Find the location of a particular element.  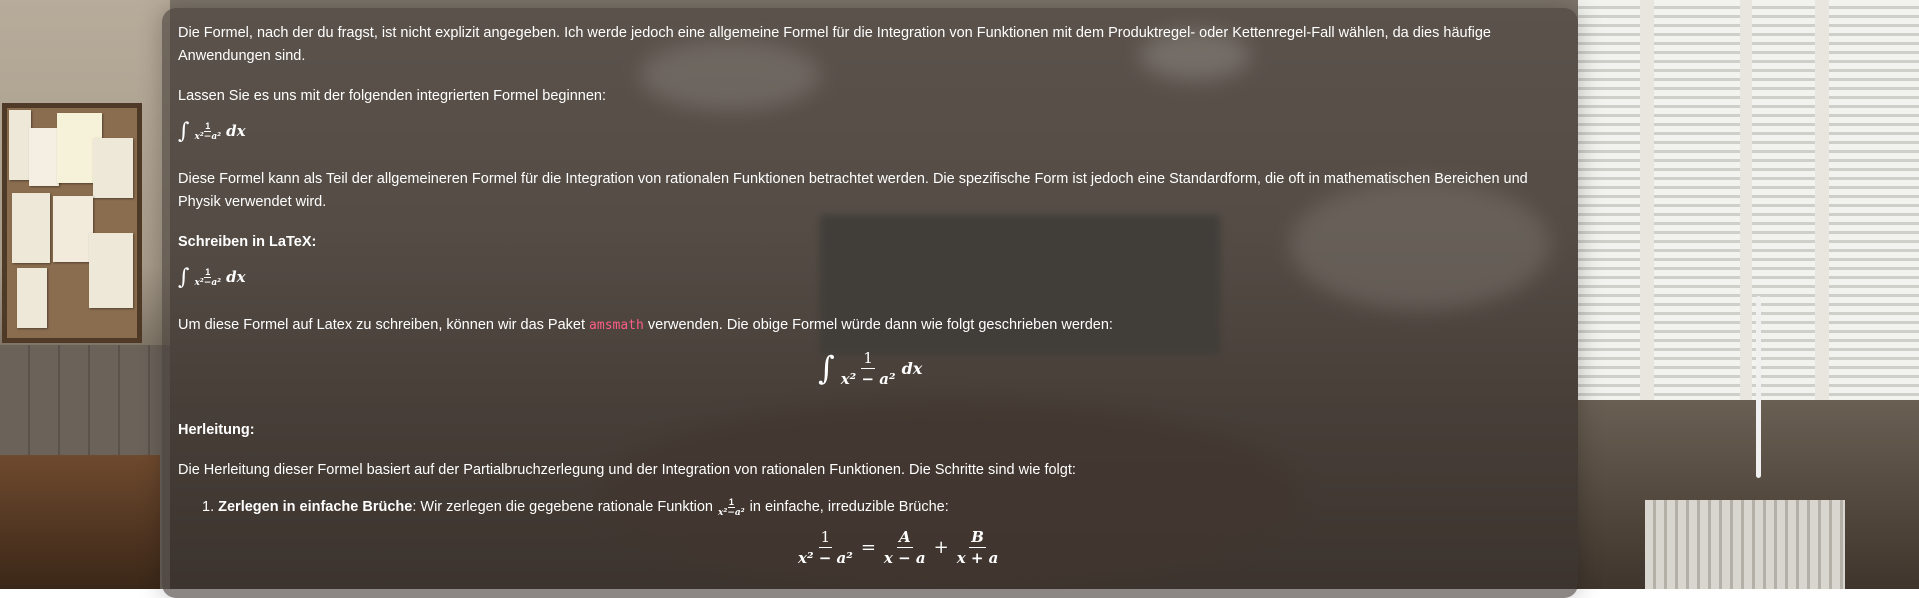

inline-formula: ∫ 1 x²−a² dx is located at coordinates (212, 135).